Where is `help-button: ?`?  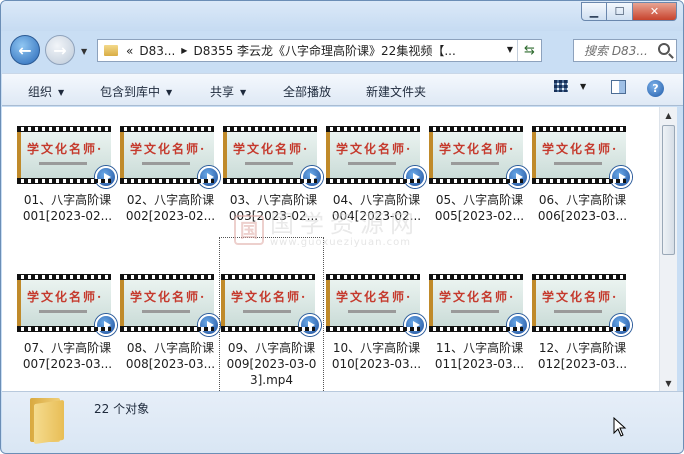
help-button: ? is located at coordinates (655, 88).